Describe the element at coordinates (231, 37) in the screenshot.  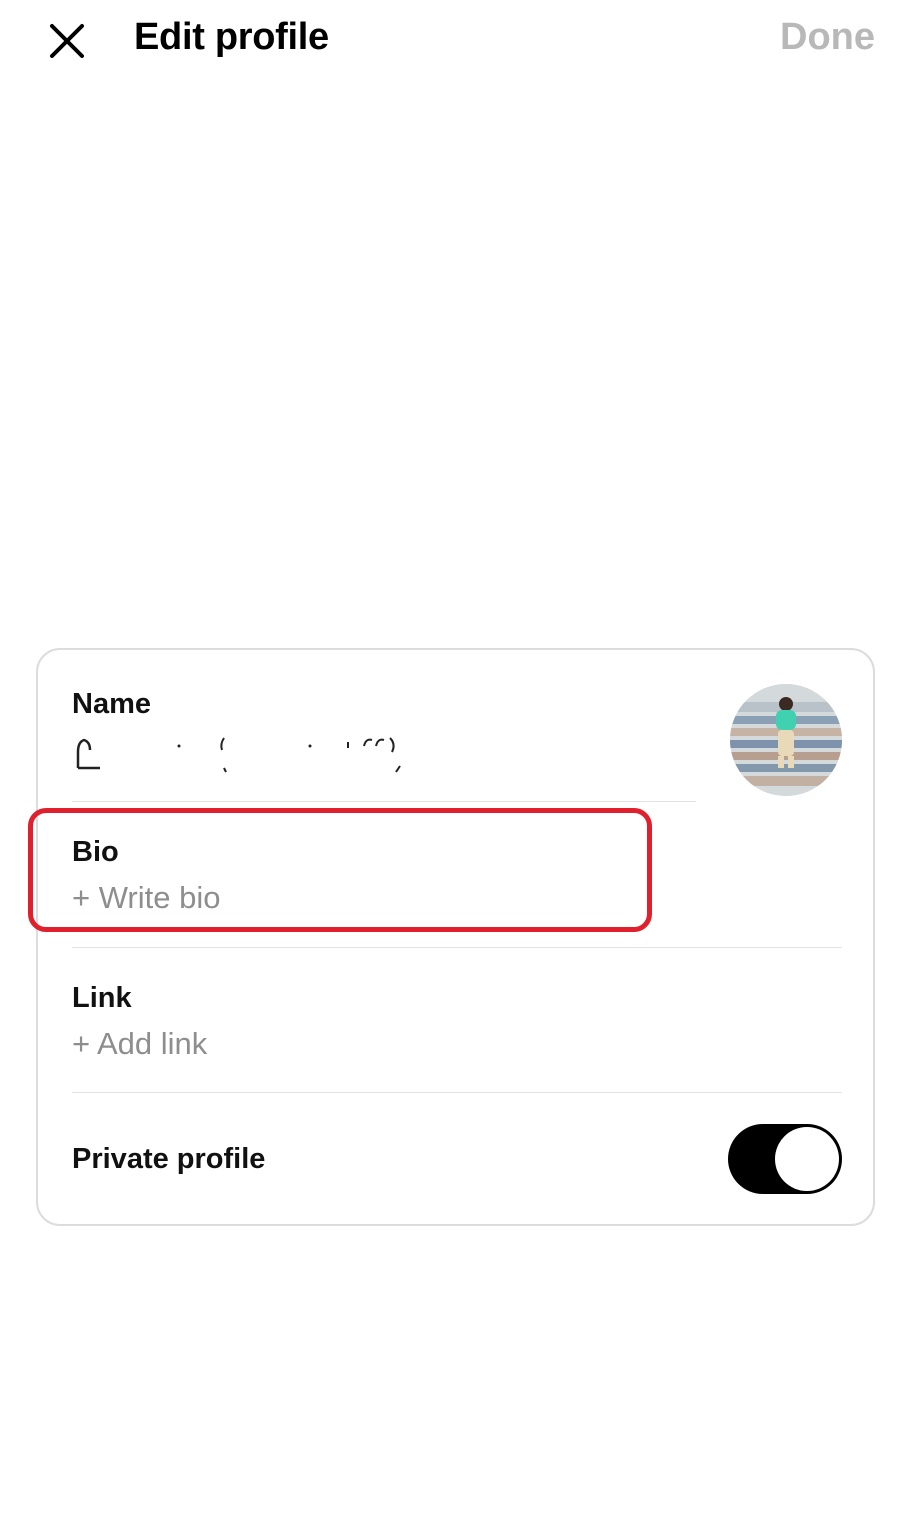
I see `page-title: Edit profile` at that location.